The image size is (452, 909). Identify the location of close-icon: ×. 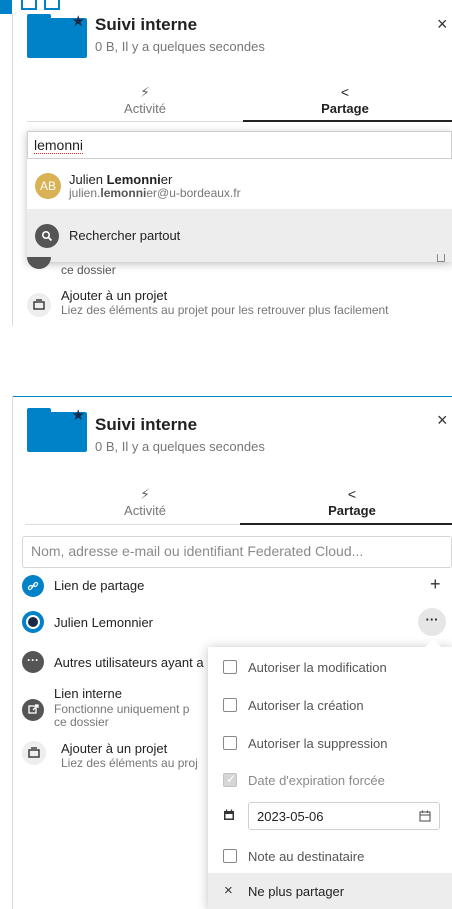
(228, 890).